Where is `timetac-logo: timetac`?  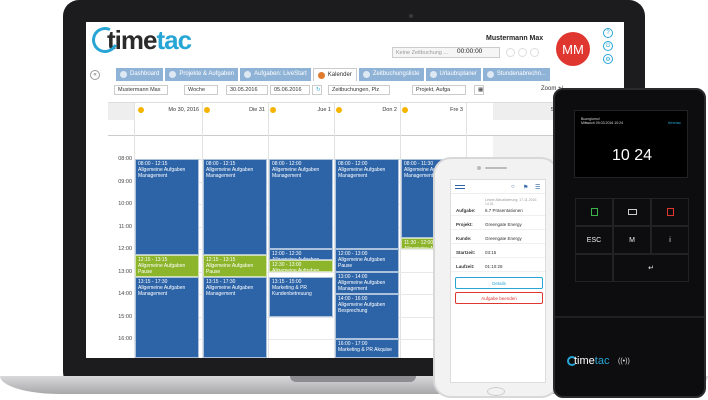
timetac-logo: timetac is located at coordinates (140, 40).